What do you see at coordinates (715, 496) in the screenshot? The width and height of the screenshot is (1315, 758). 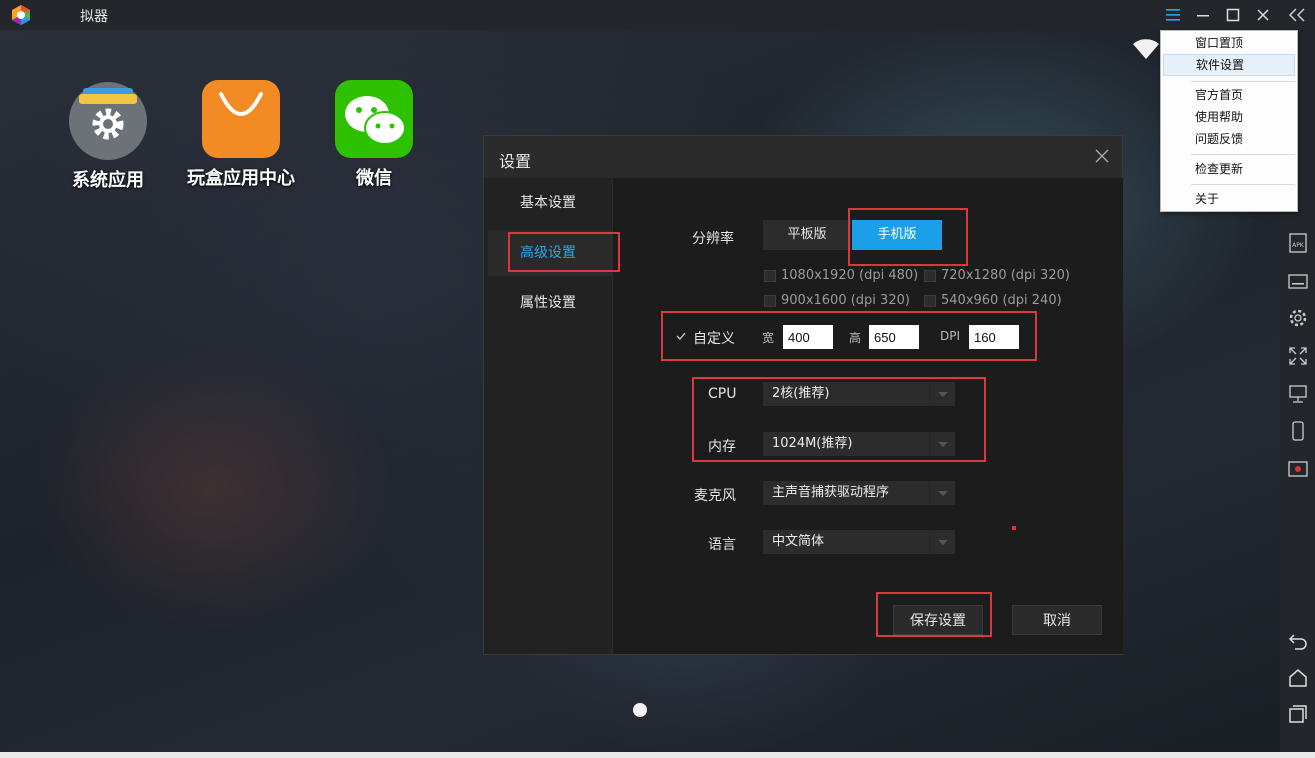 I see `microphone-label: 麦克风` at bounding box center [715, 496].